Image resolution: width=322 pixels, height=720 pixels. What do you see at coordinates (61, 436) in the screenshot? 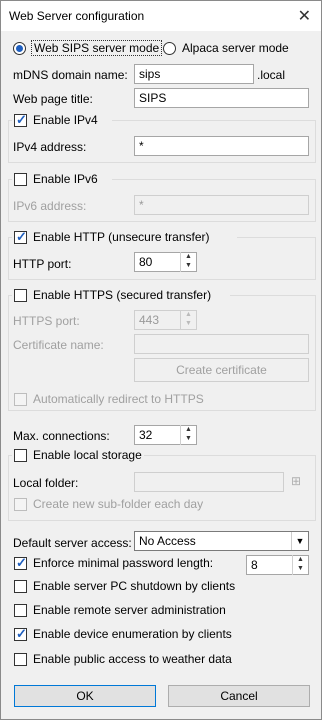
I see `max-connections-label: Max. connections:` at bounding box center [61, 436].